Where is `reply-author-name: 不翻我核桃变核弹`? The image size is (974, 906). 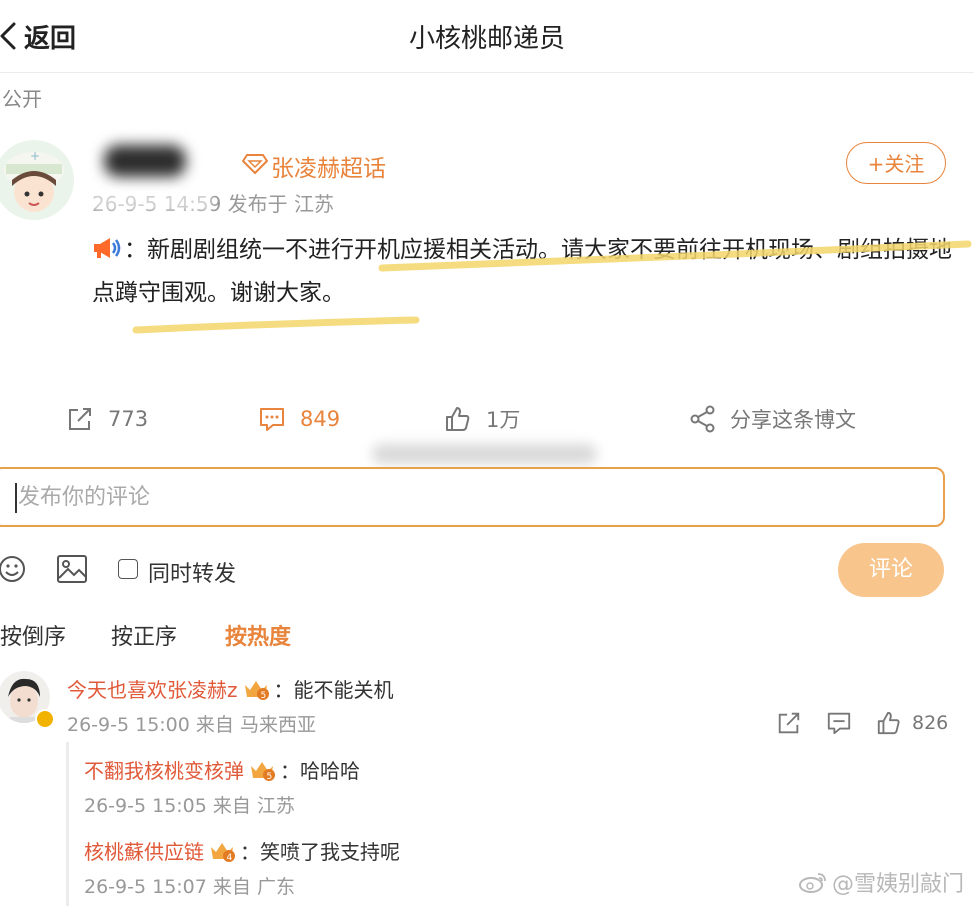 reply-author-name: 不翻我核桃变核弹 is located at coordinates (164, 769).